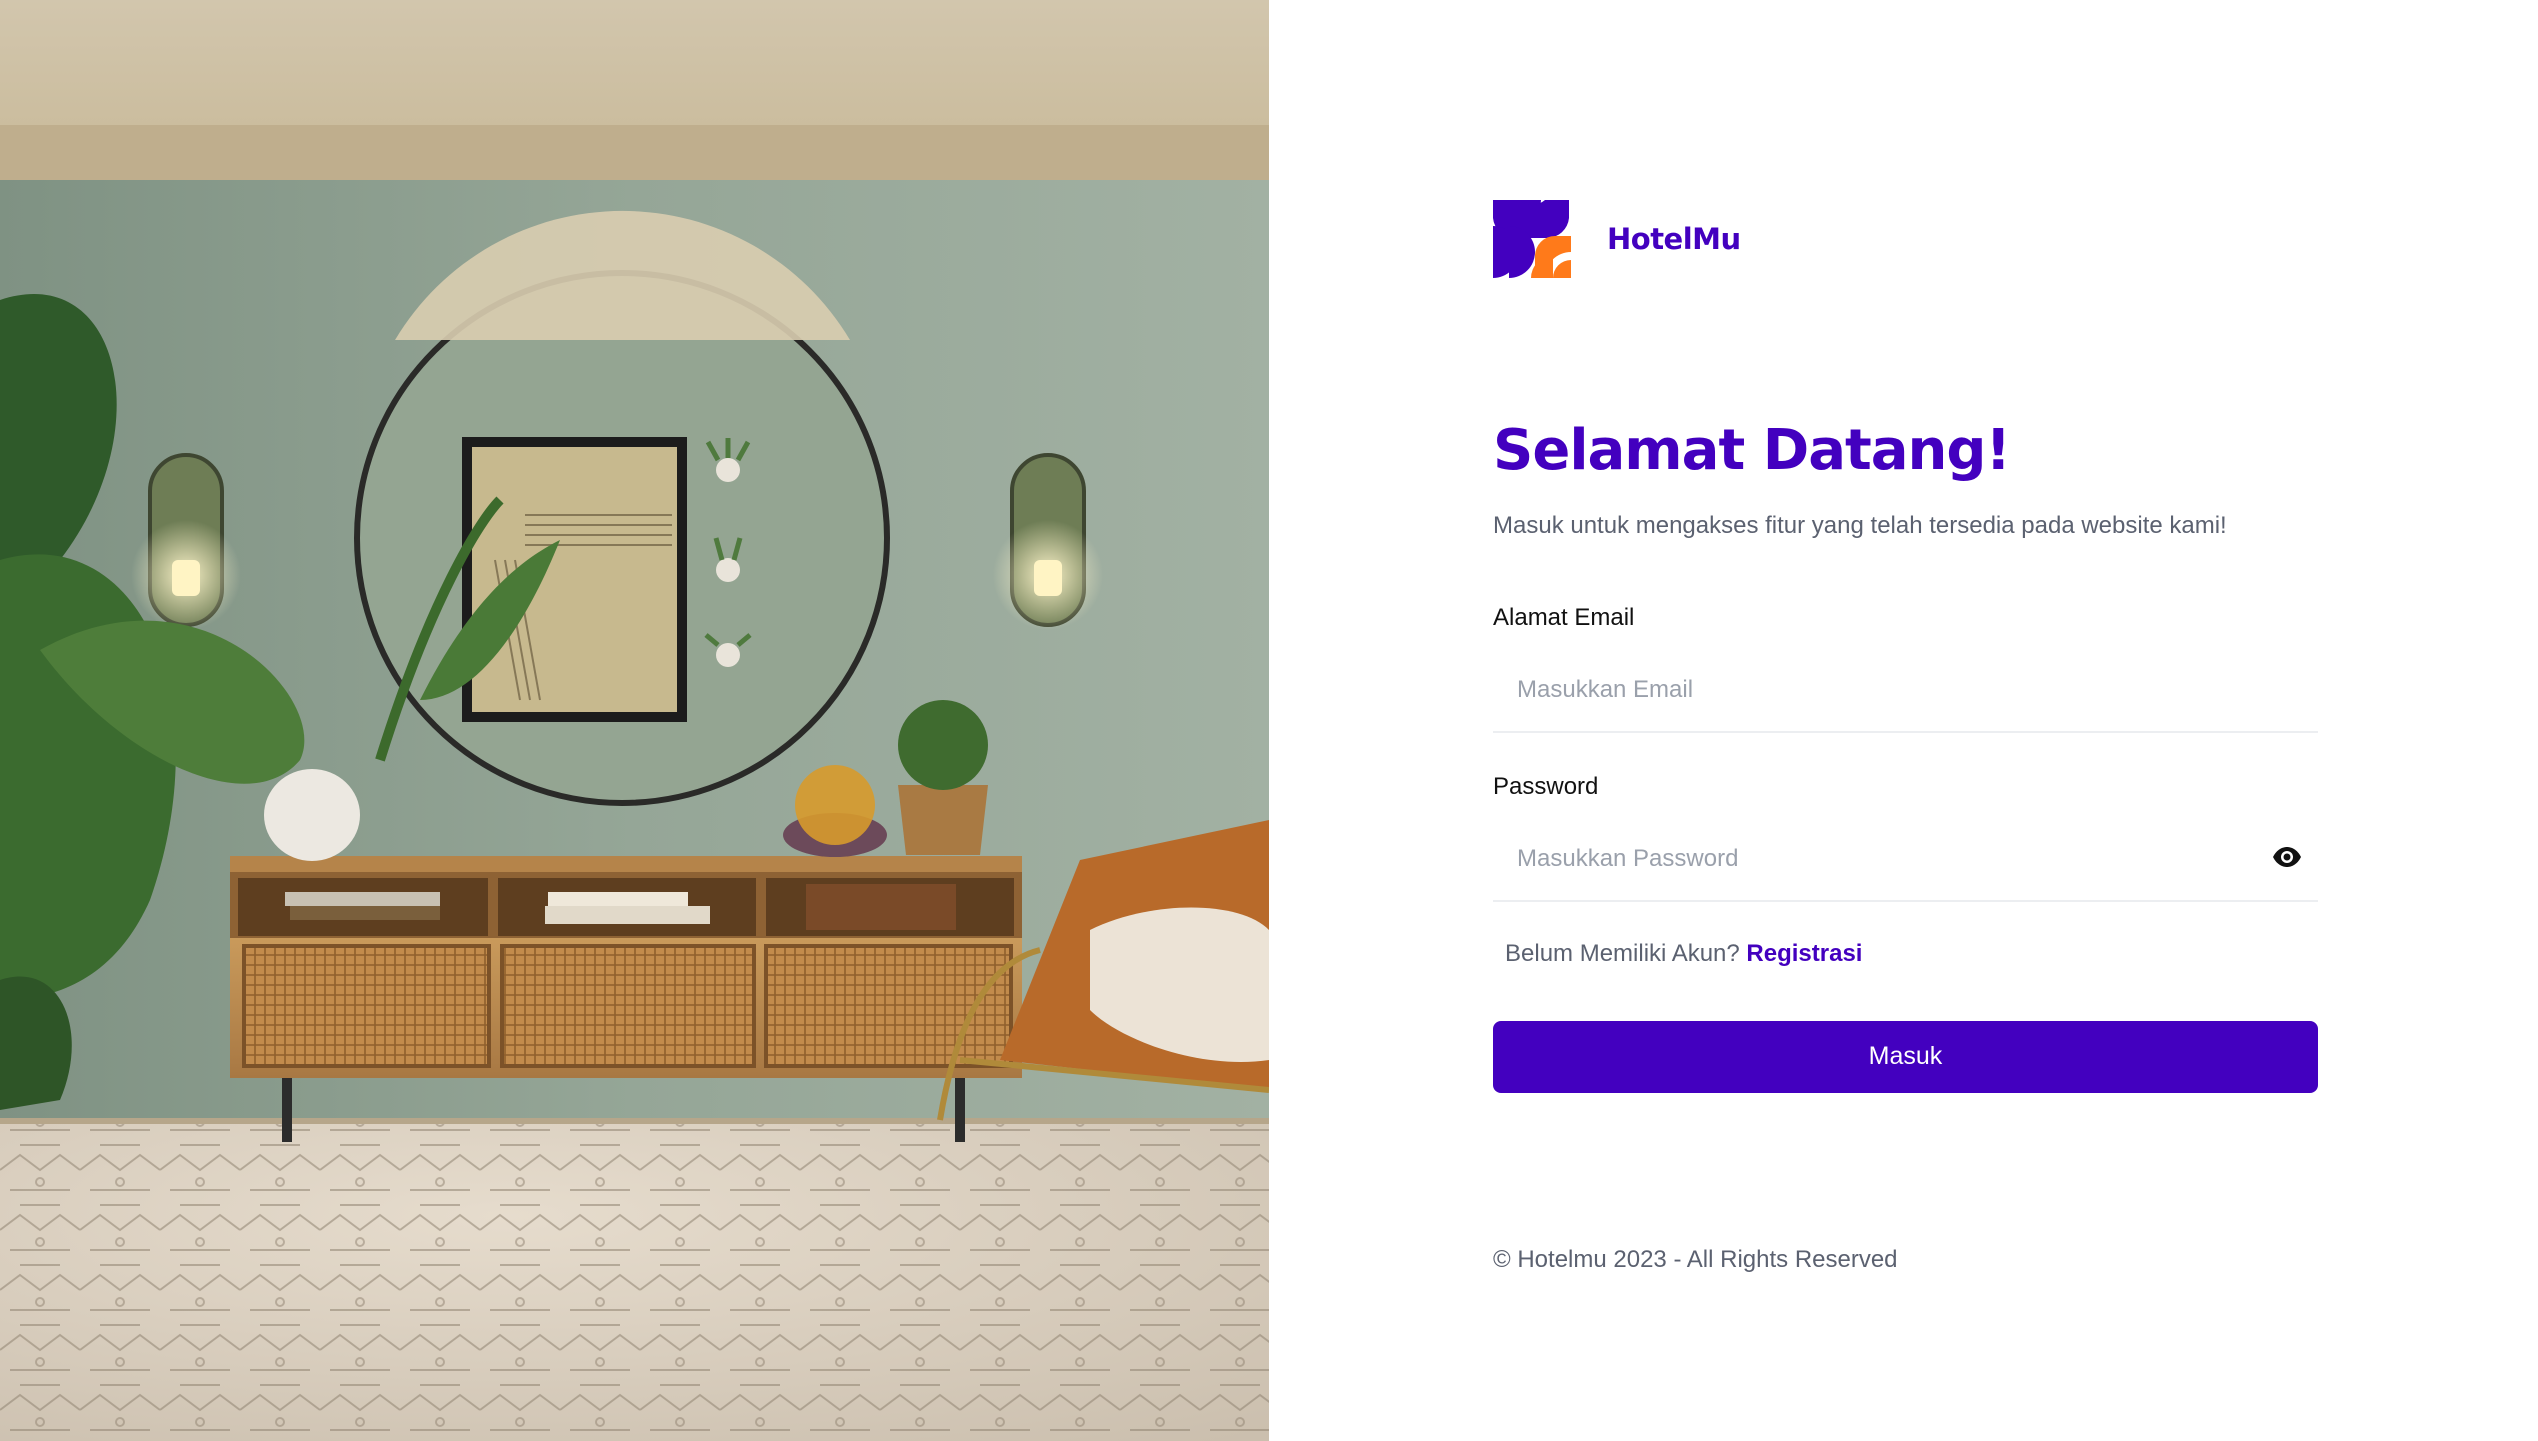 This screenshot has height=1441, width=2538. Describe the element at coordinates (1564, 618) in the screenshot. I see `email-label: Alamat Email` at that location.